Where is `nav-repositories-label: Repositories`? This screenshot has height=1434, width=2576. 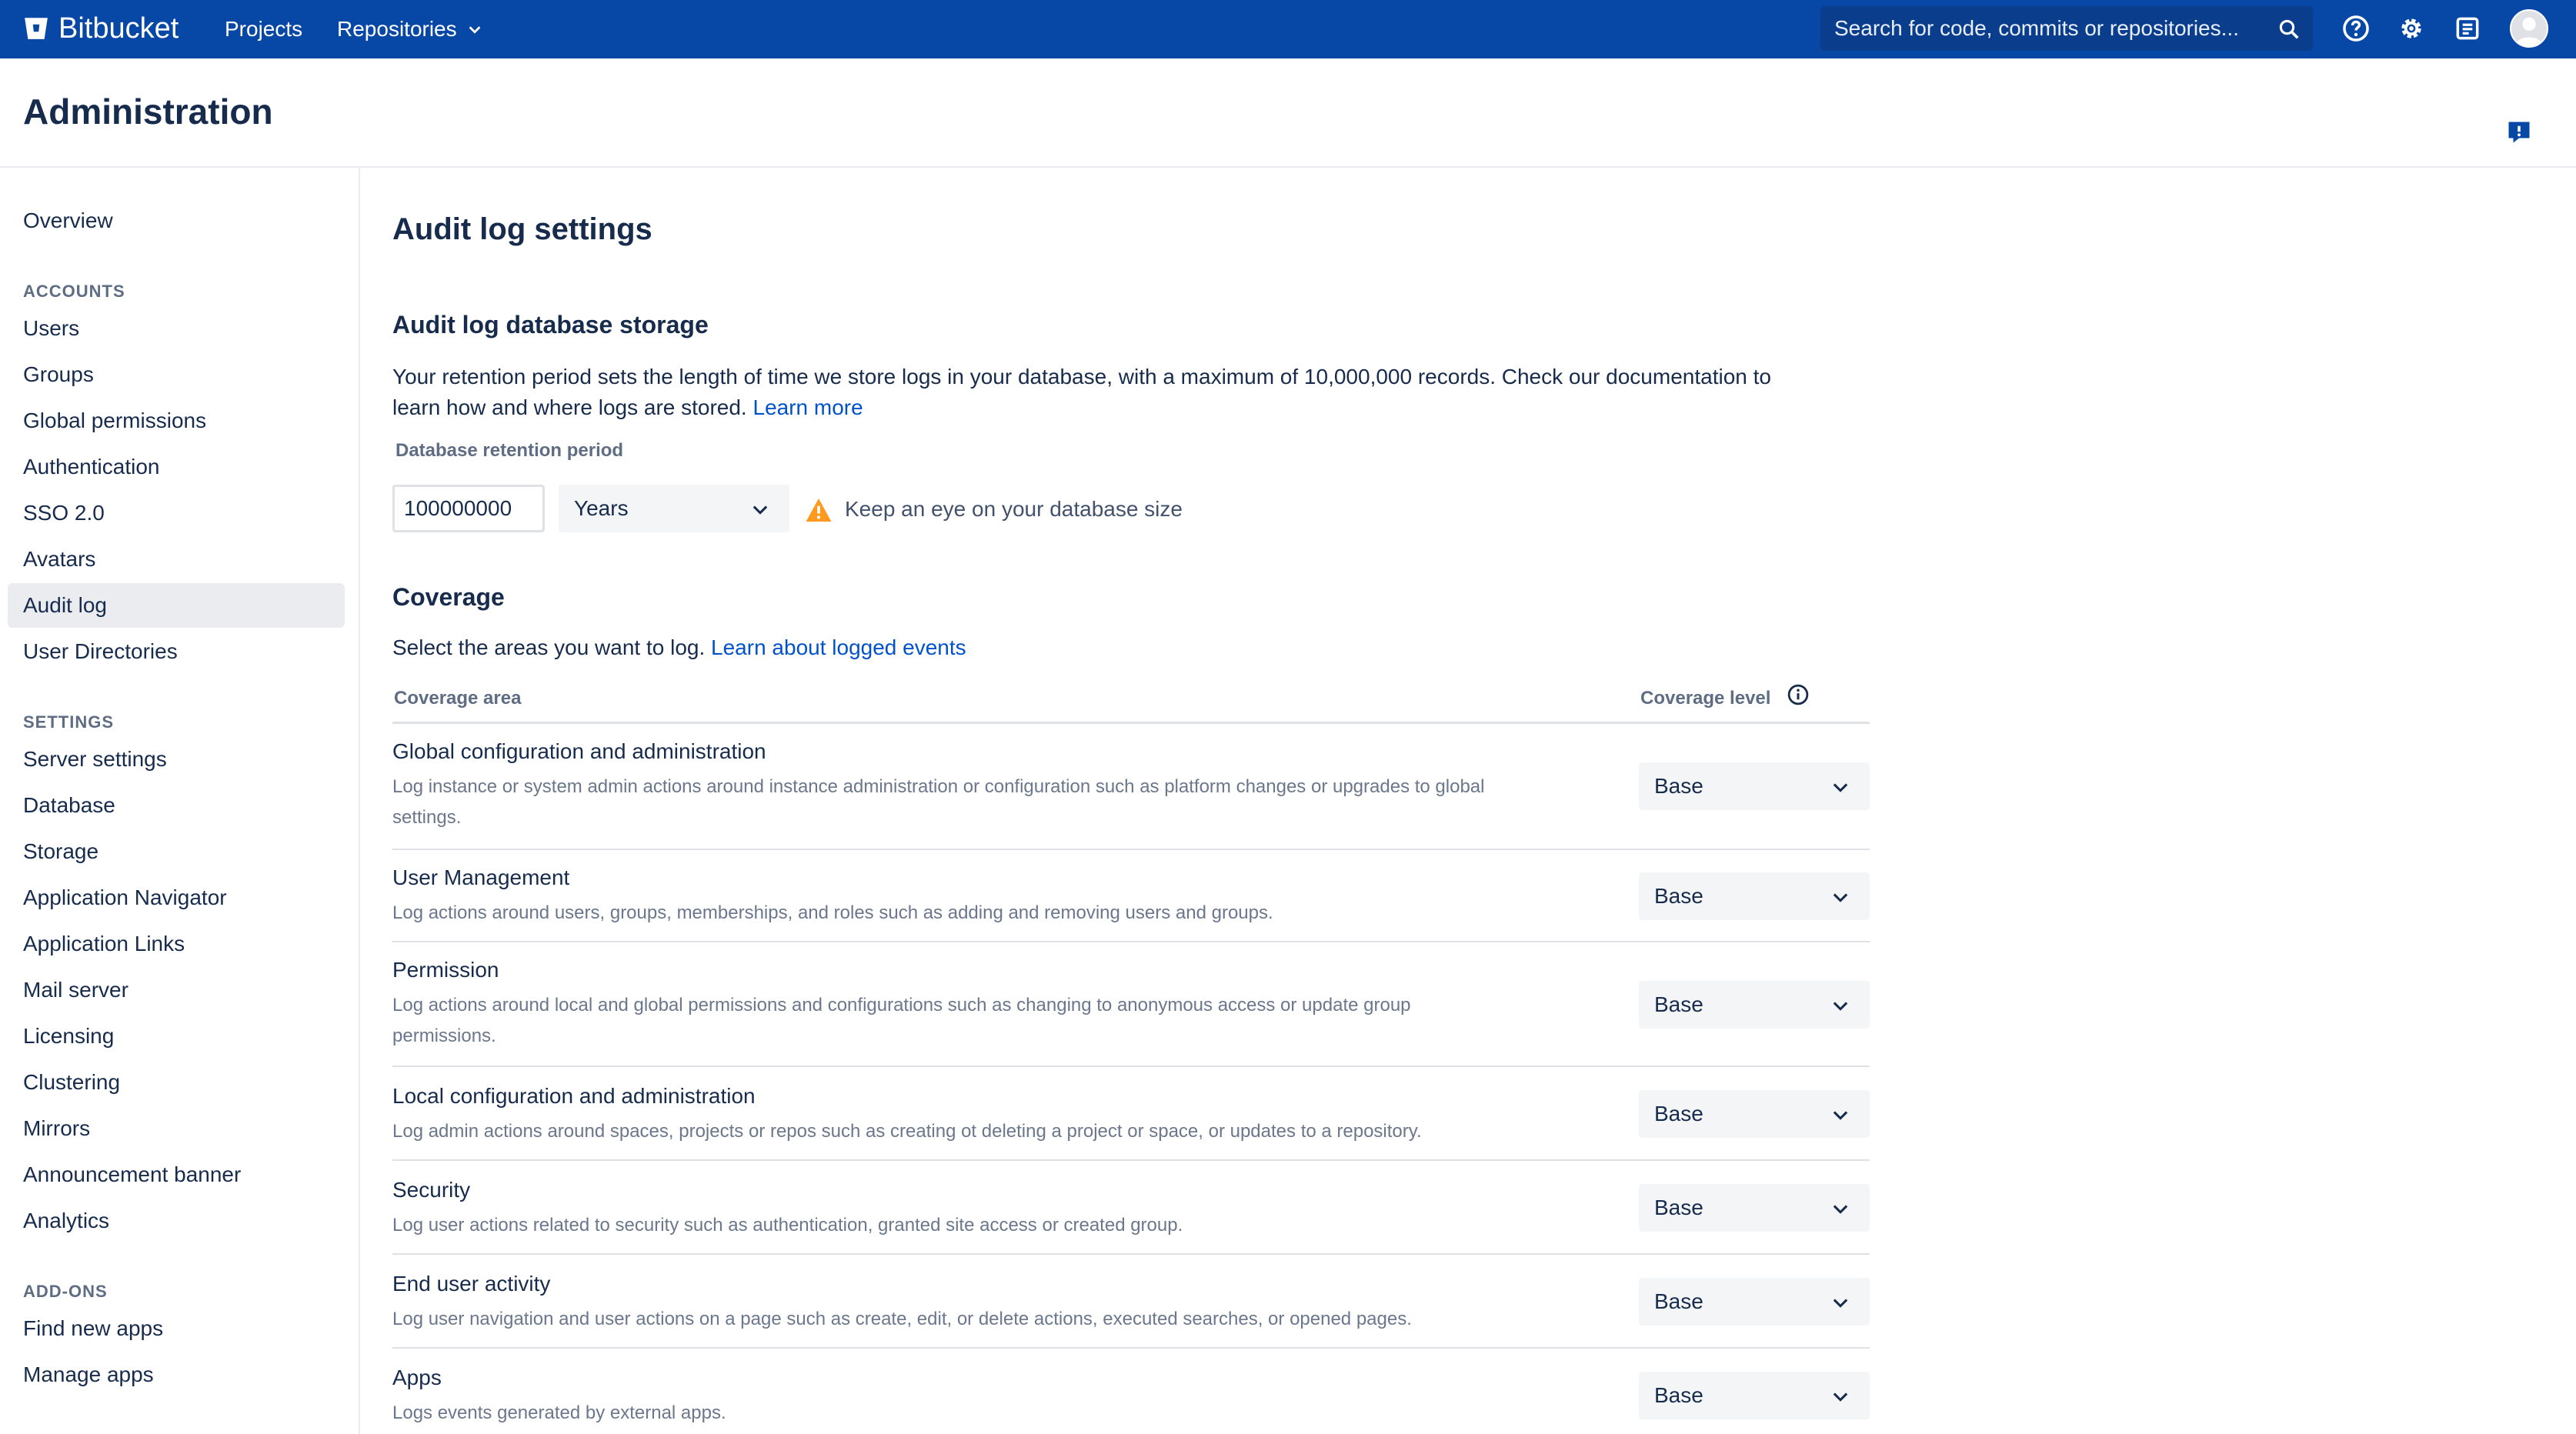
nav-repositories-label: Repositories is located at coordinates (397, 29).